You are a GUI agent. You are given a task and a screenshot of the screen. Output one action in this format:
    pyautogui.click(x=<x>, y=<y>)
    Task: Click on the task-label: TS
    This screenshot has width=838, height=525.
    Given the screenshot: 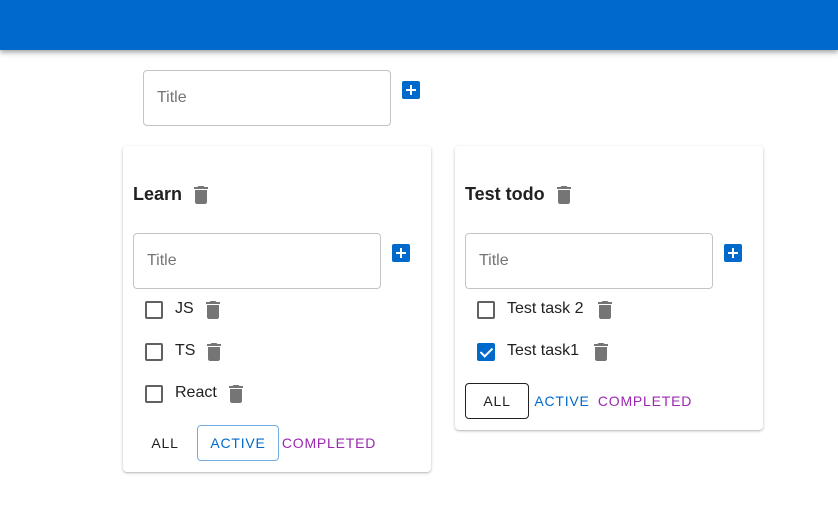 What is the action you would take?
    pyautogui.click(x=185, y=350)
    